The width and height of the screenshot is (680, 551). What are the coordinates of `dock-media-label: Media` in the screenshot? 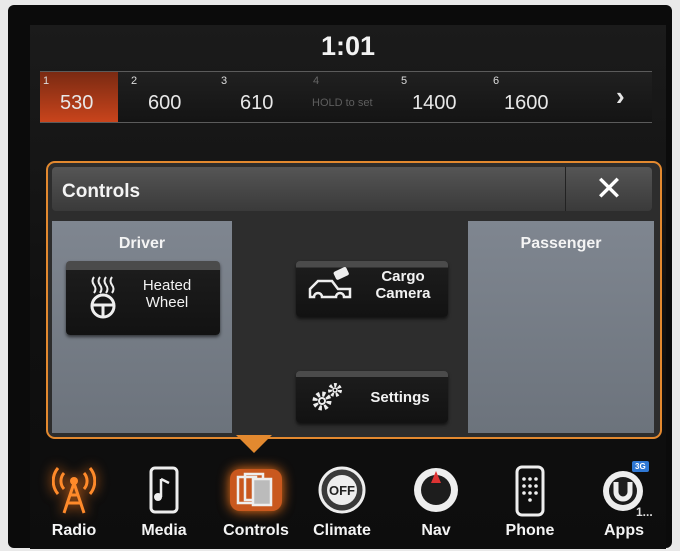 It's located at (164, 530).